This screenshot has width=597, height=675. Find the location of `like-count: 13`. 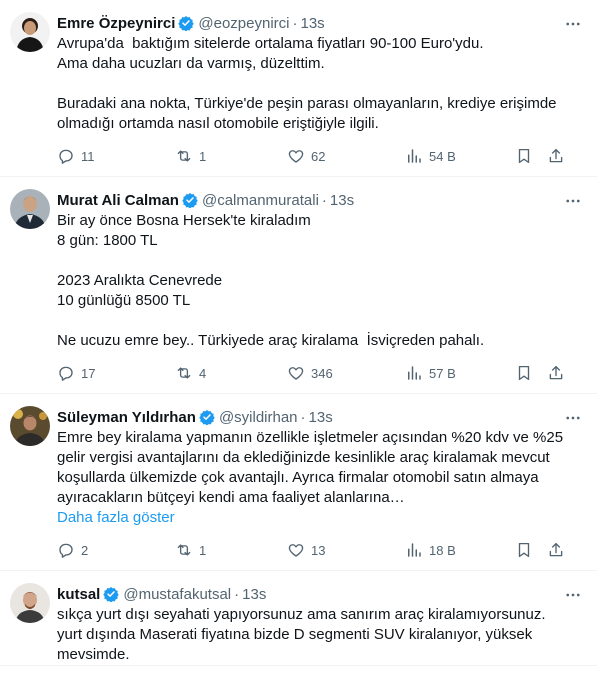

like-count: 13 is located at coordinates (318, 550).